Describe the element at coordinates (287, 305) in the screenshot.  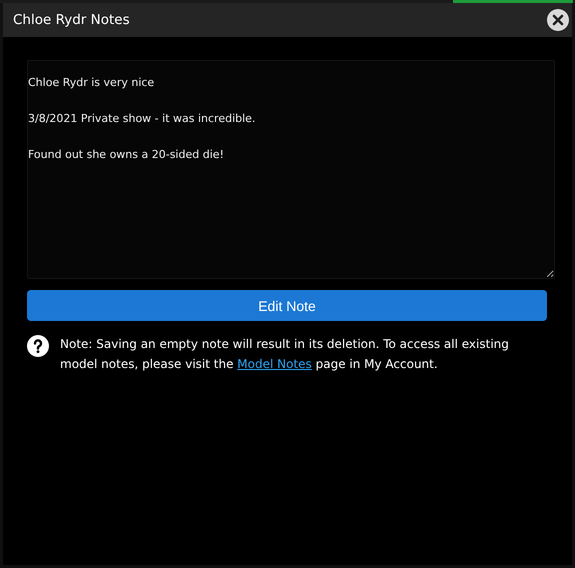
I see `edit-note-button: Edit Note` at that location.